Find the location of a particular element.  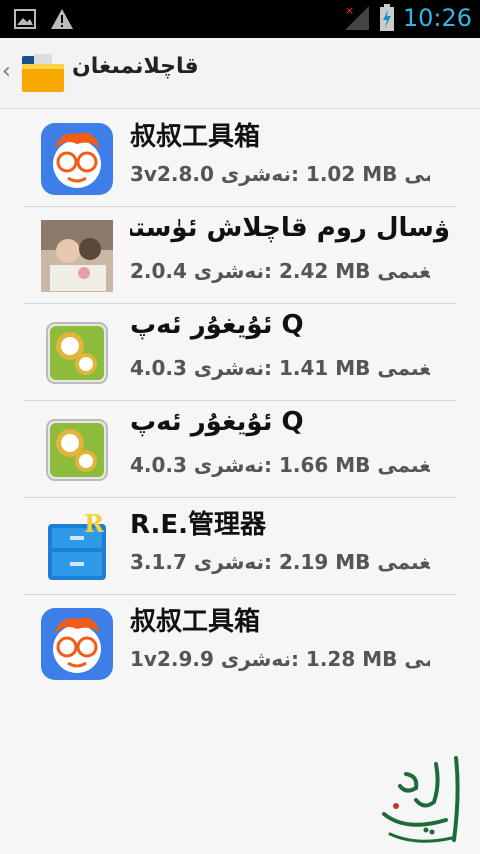

list-item: 叔叔工具箱 1v2.9.9 نەشرى: 1.28 MB سىغىمى: is located at coordinates (240, 643).